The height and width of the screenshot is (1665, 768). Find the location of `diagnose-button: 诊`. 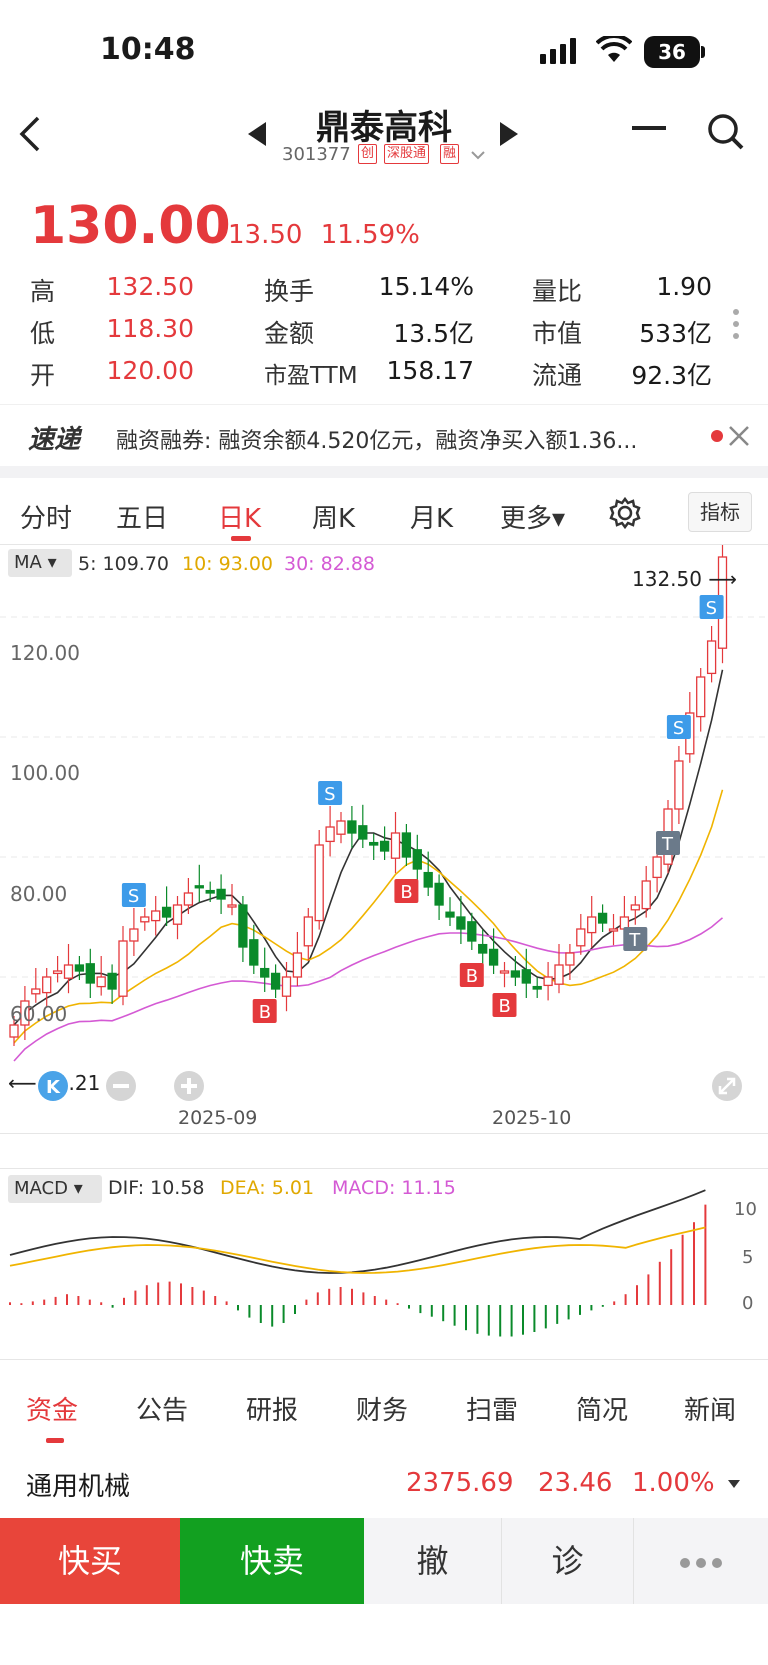

diagnose-button: 诊 is located at coordinates (568, 1561).